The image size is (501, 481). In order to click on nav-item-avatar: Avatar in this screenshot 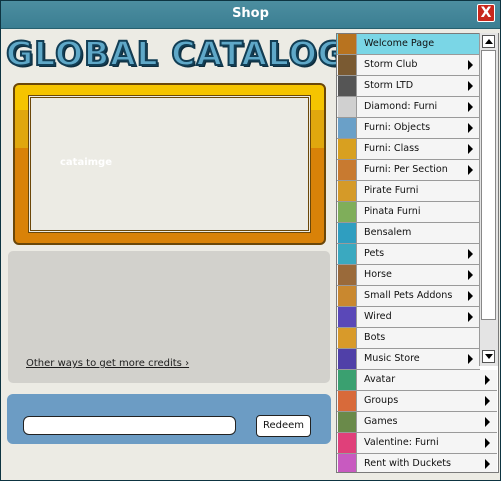, I will do `click(417, 380)`.